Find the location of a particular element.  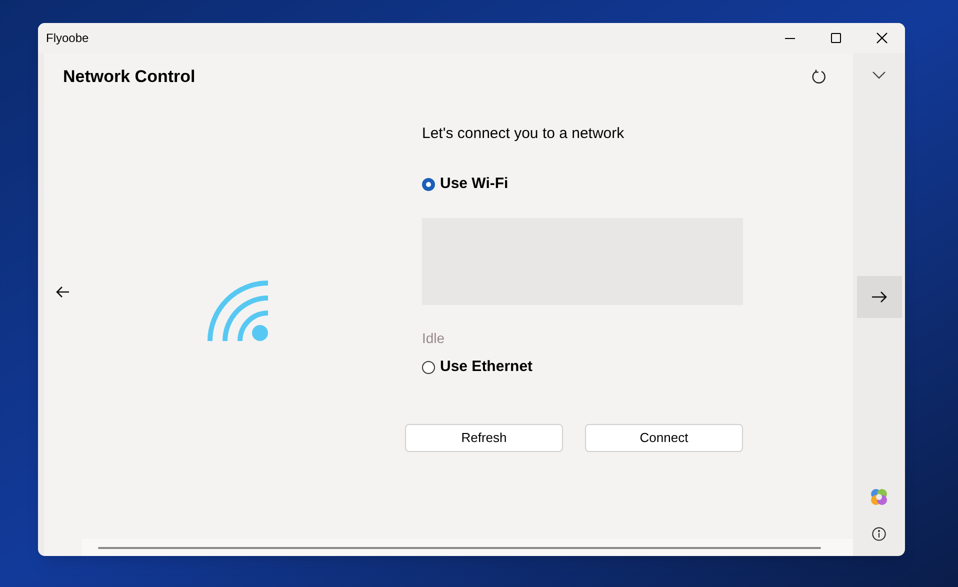

connect-heading: Let's connect you to a network is located at coordinates (524, 134).